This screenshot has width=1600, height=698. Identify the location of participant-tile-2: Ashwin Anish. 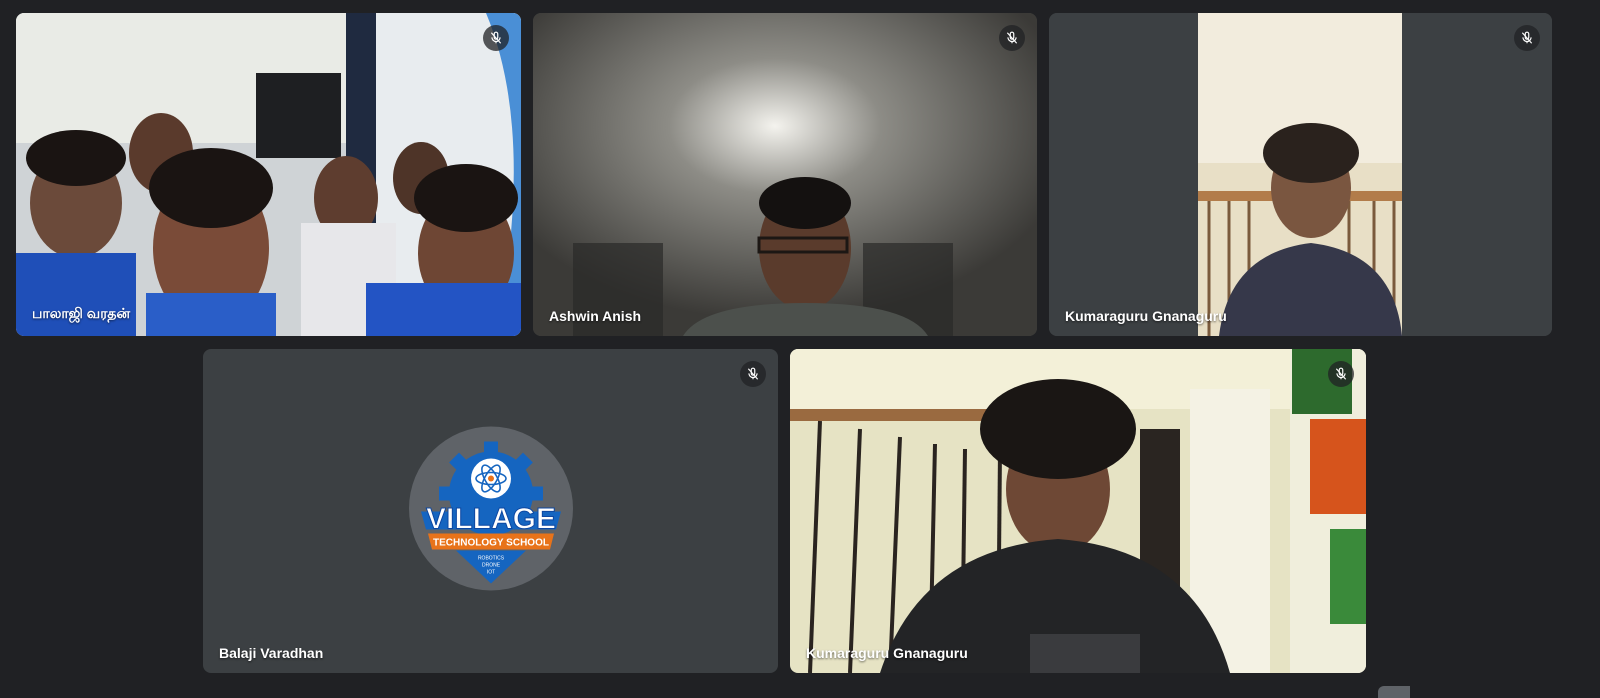
(785, 174).